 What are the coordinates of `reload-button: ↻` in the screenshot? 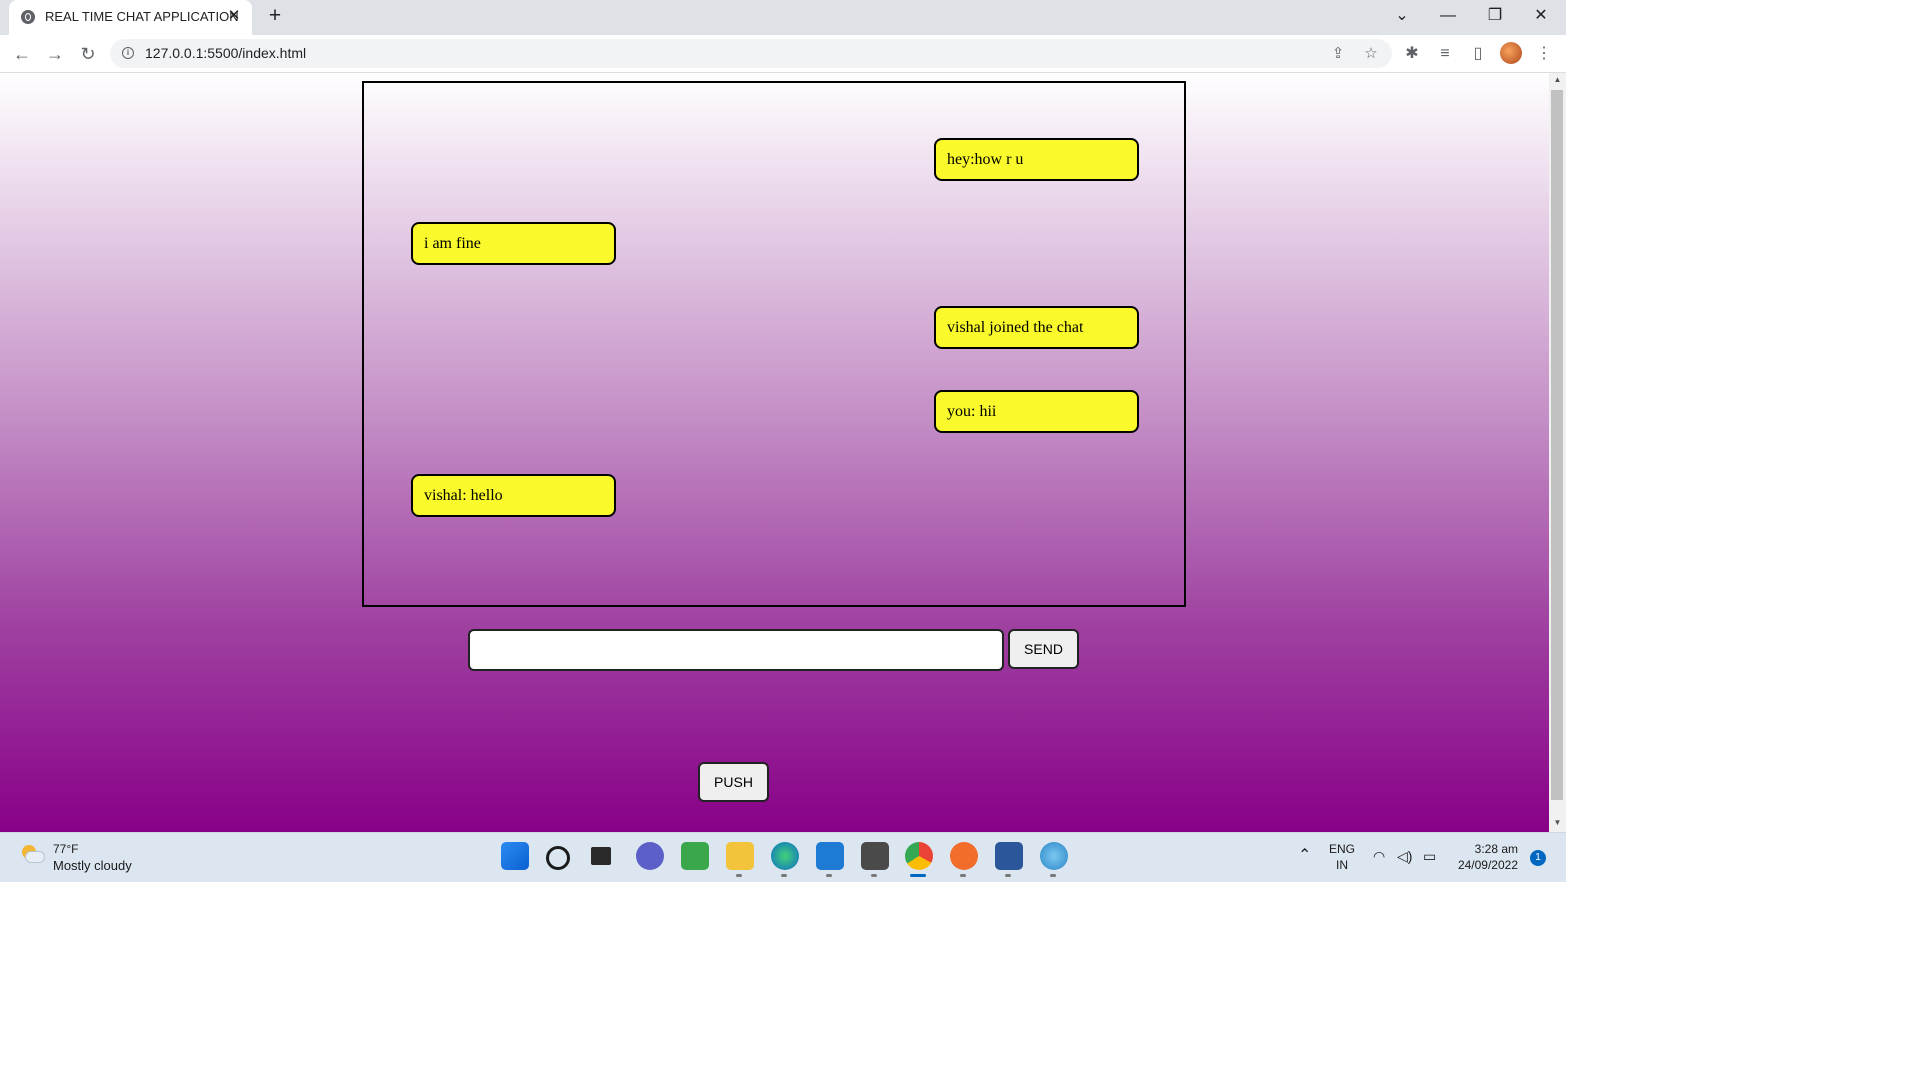 It's located at (88, 54).